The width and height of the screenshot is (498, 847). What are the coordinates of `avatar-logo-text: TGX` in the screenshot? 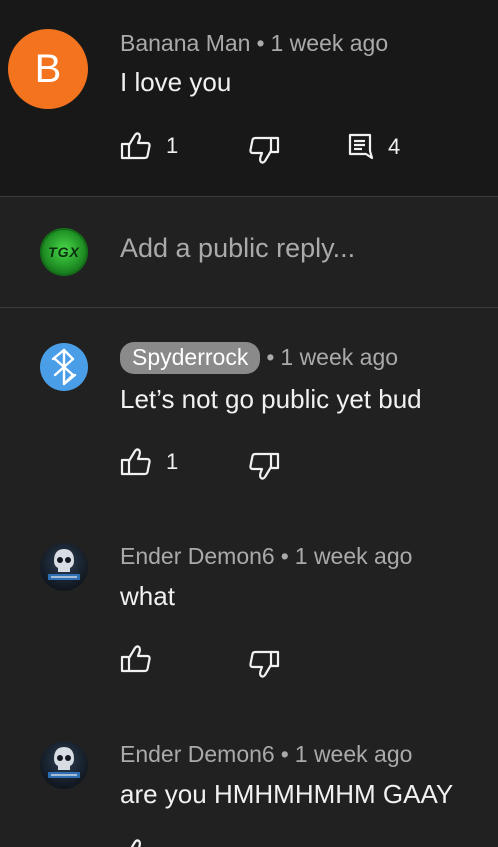 It's located at (64, 252).